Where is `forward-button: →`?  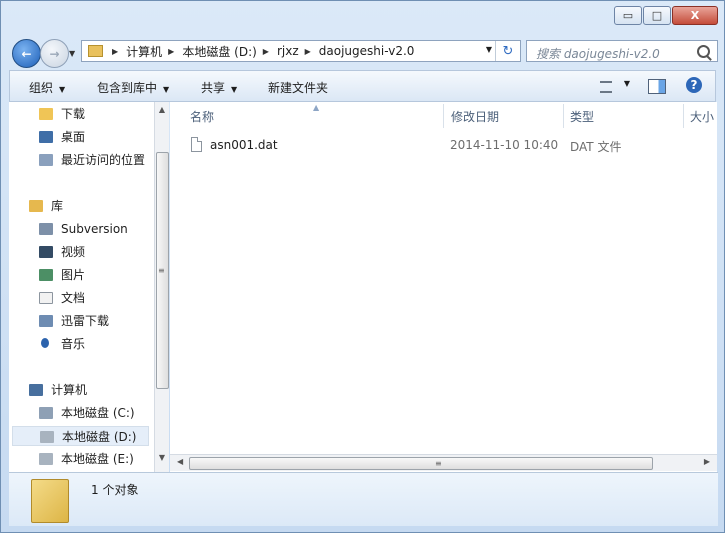 forward-button: → is located at coordinates (54, 53).